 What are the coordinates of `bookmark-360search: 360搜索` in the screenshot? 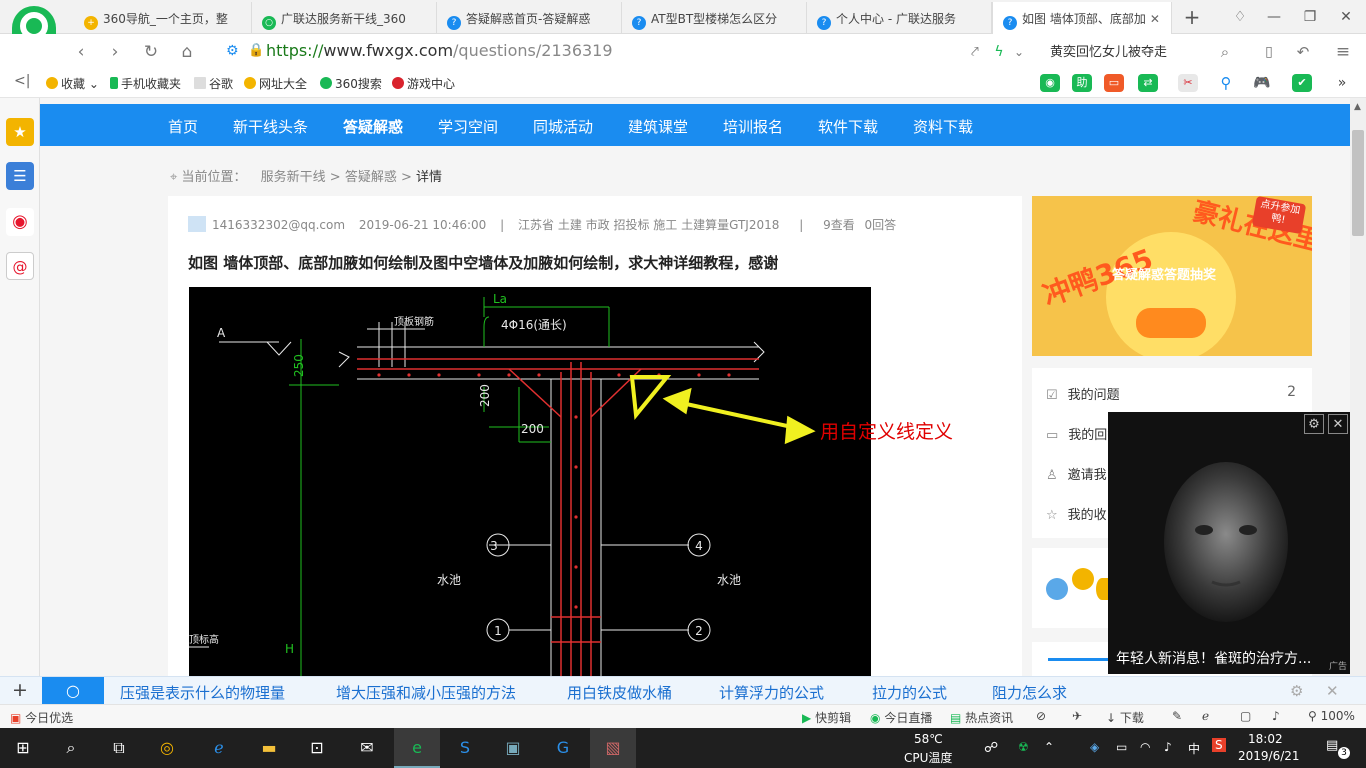 It's located at (351, 83).